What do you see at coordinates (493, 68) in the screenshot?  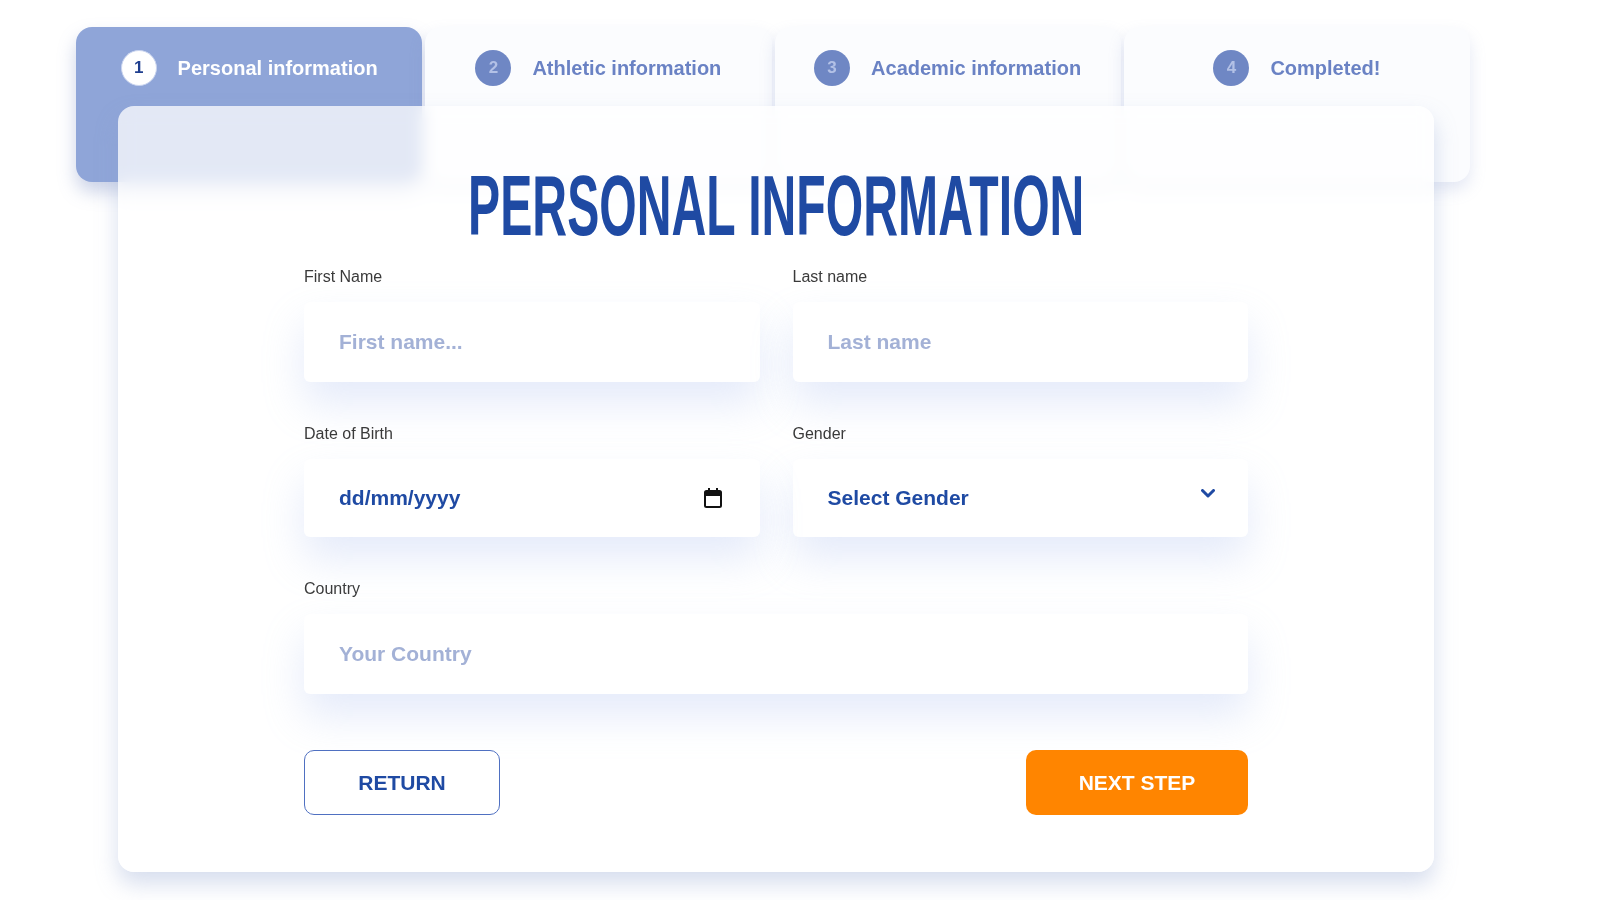 I see `step-number: 2` at bounding box center [493, 68].